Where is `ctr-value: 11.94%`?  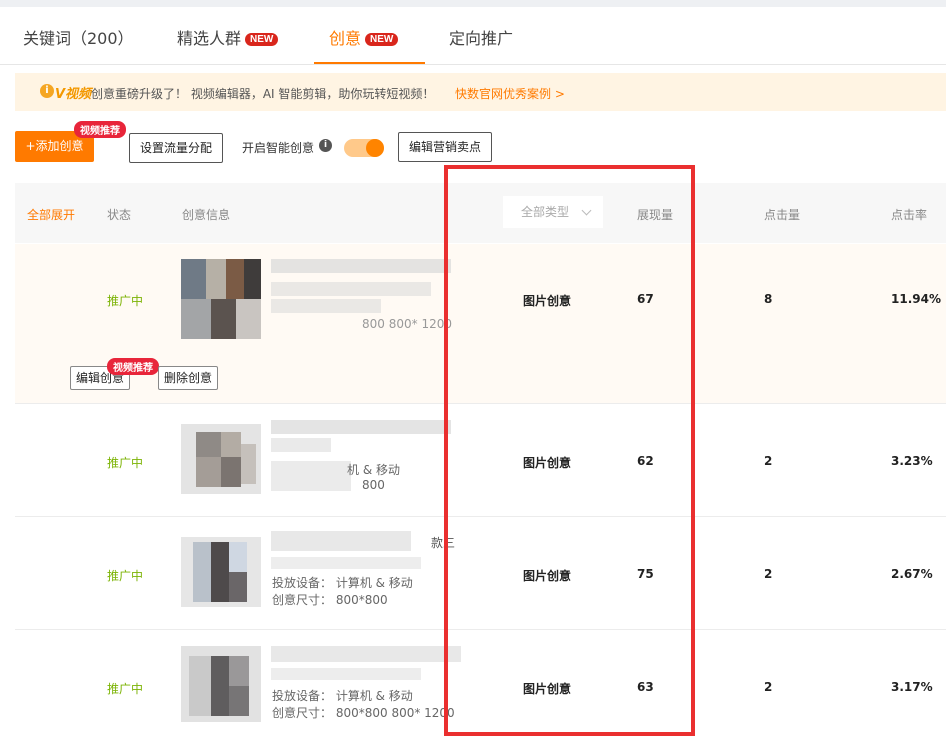 ctr-value: 11.94% is located at coordinates (916, 299).